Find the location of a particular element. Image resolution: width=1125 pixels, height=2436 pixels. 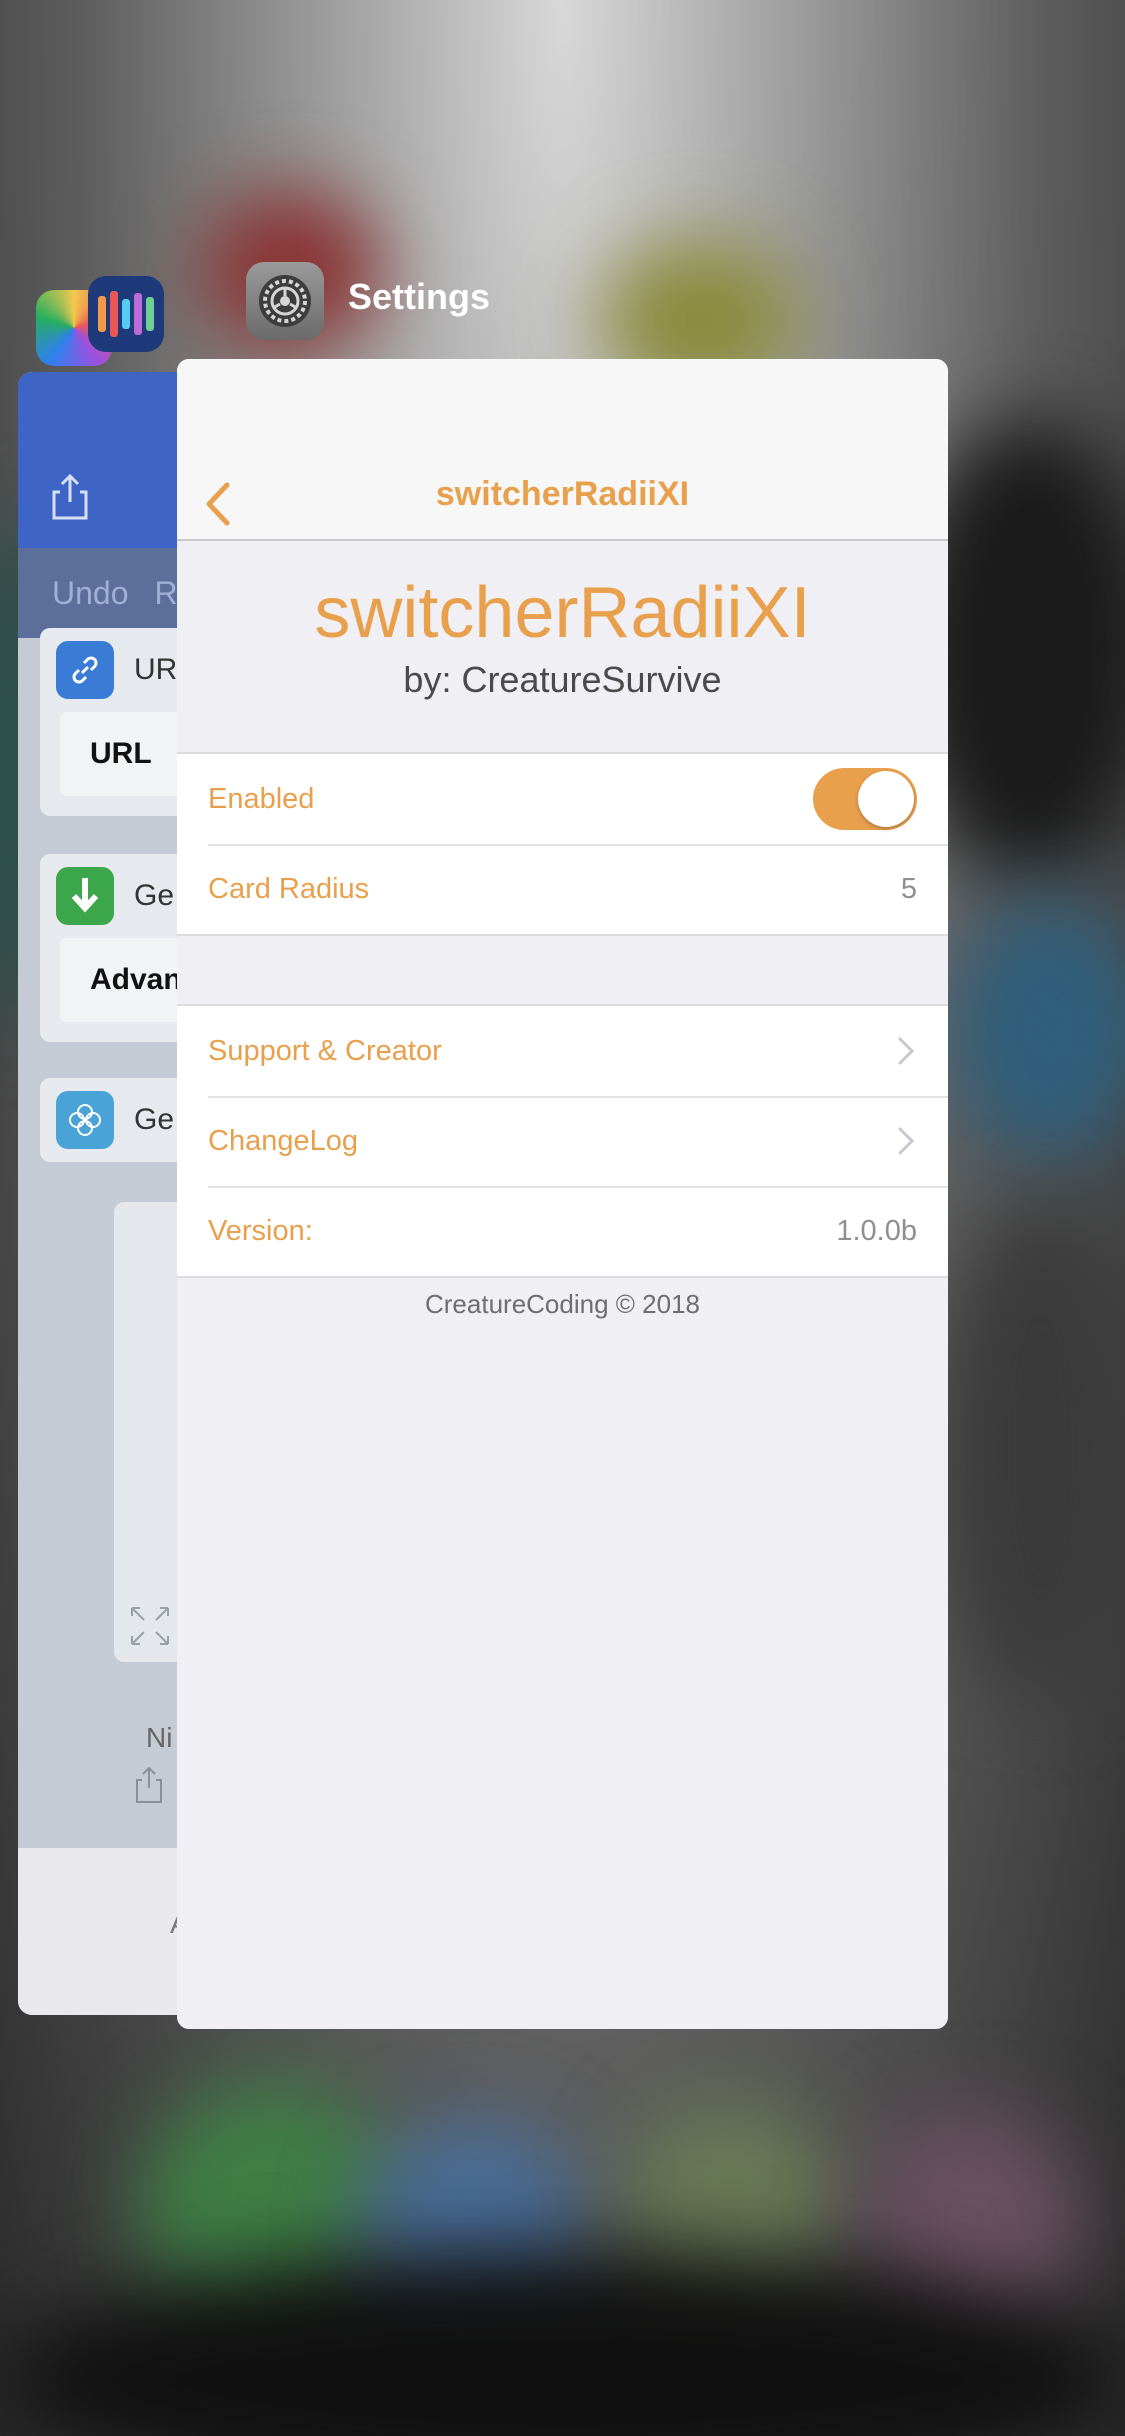

card-radius-label: Card Radius is located at coordinates (289, 888).